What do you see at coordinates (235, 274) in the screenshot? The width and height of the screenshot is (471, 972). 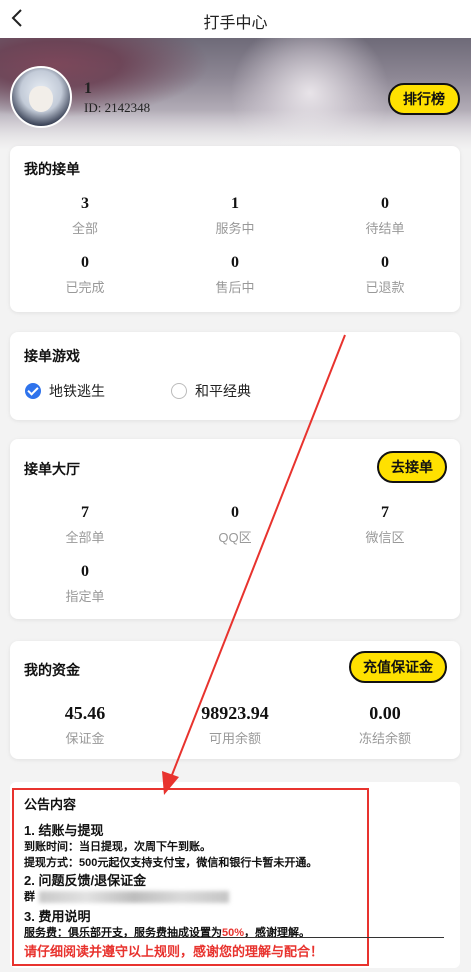 I see `stat-after-sale: 0 售后中` at bounding box center [235, 274].